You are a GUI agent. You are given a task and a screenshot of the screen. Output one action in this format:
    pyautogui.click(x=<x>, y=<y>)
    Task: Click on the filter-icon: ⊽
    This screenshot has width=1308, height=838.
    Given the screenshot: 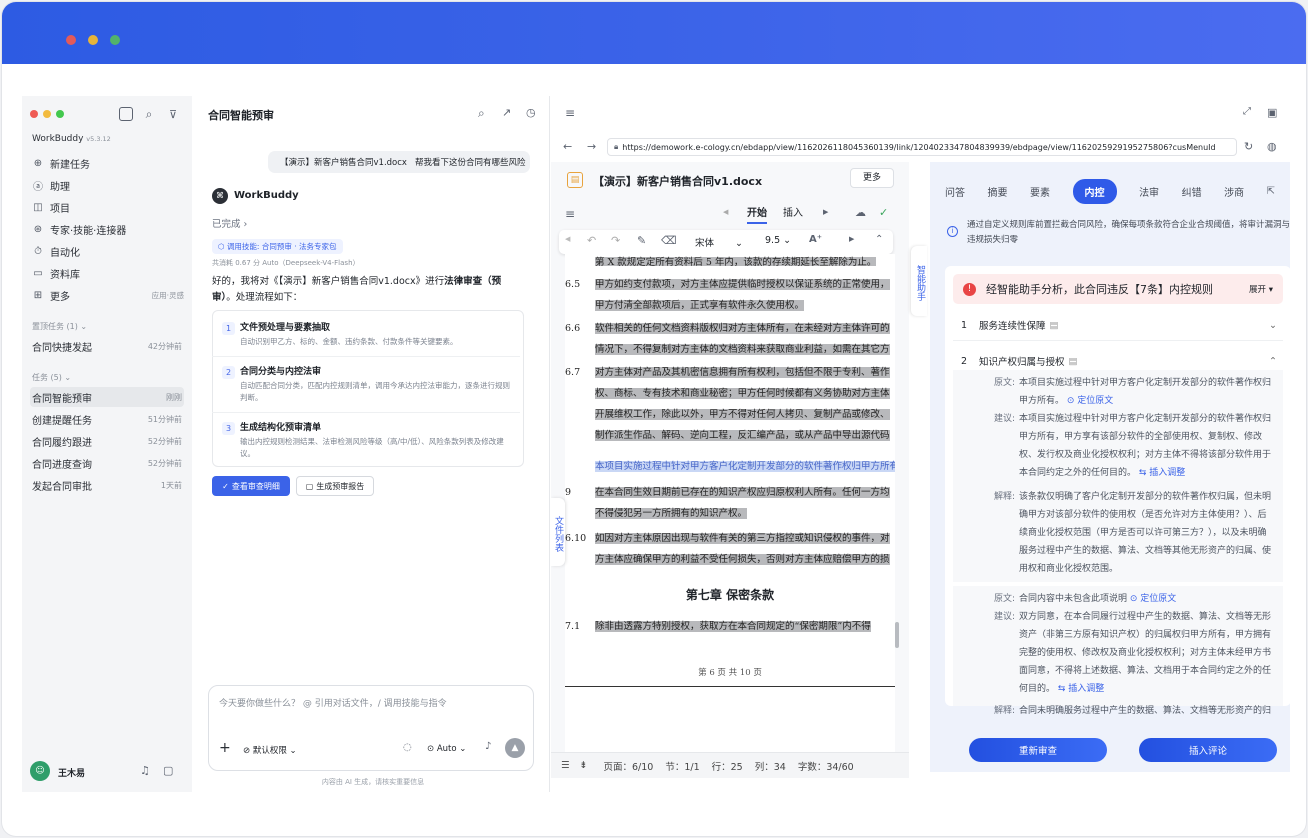 What is the action you would take?
    pyautogui.click(x=173, y=114)
    